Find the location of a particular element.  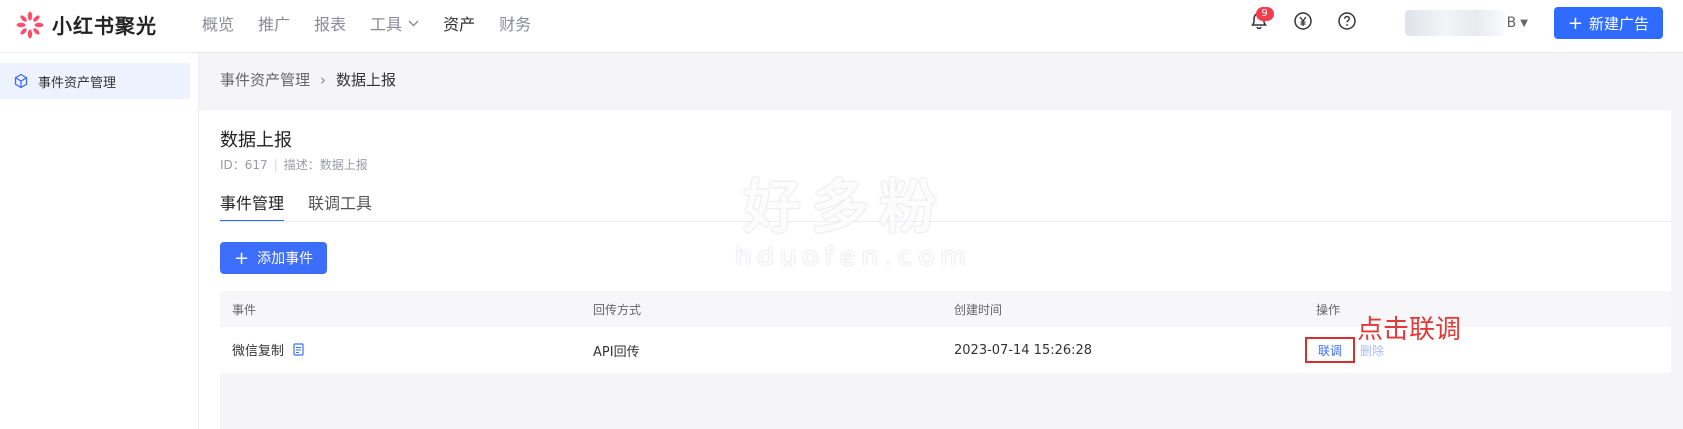

cube-icon is located at coordinates (21, 81).